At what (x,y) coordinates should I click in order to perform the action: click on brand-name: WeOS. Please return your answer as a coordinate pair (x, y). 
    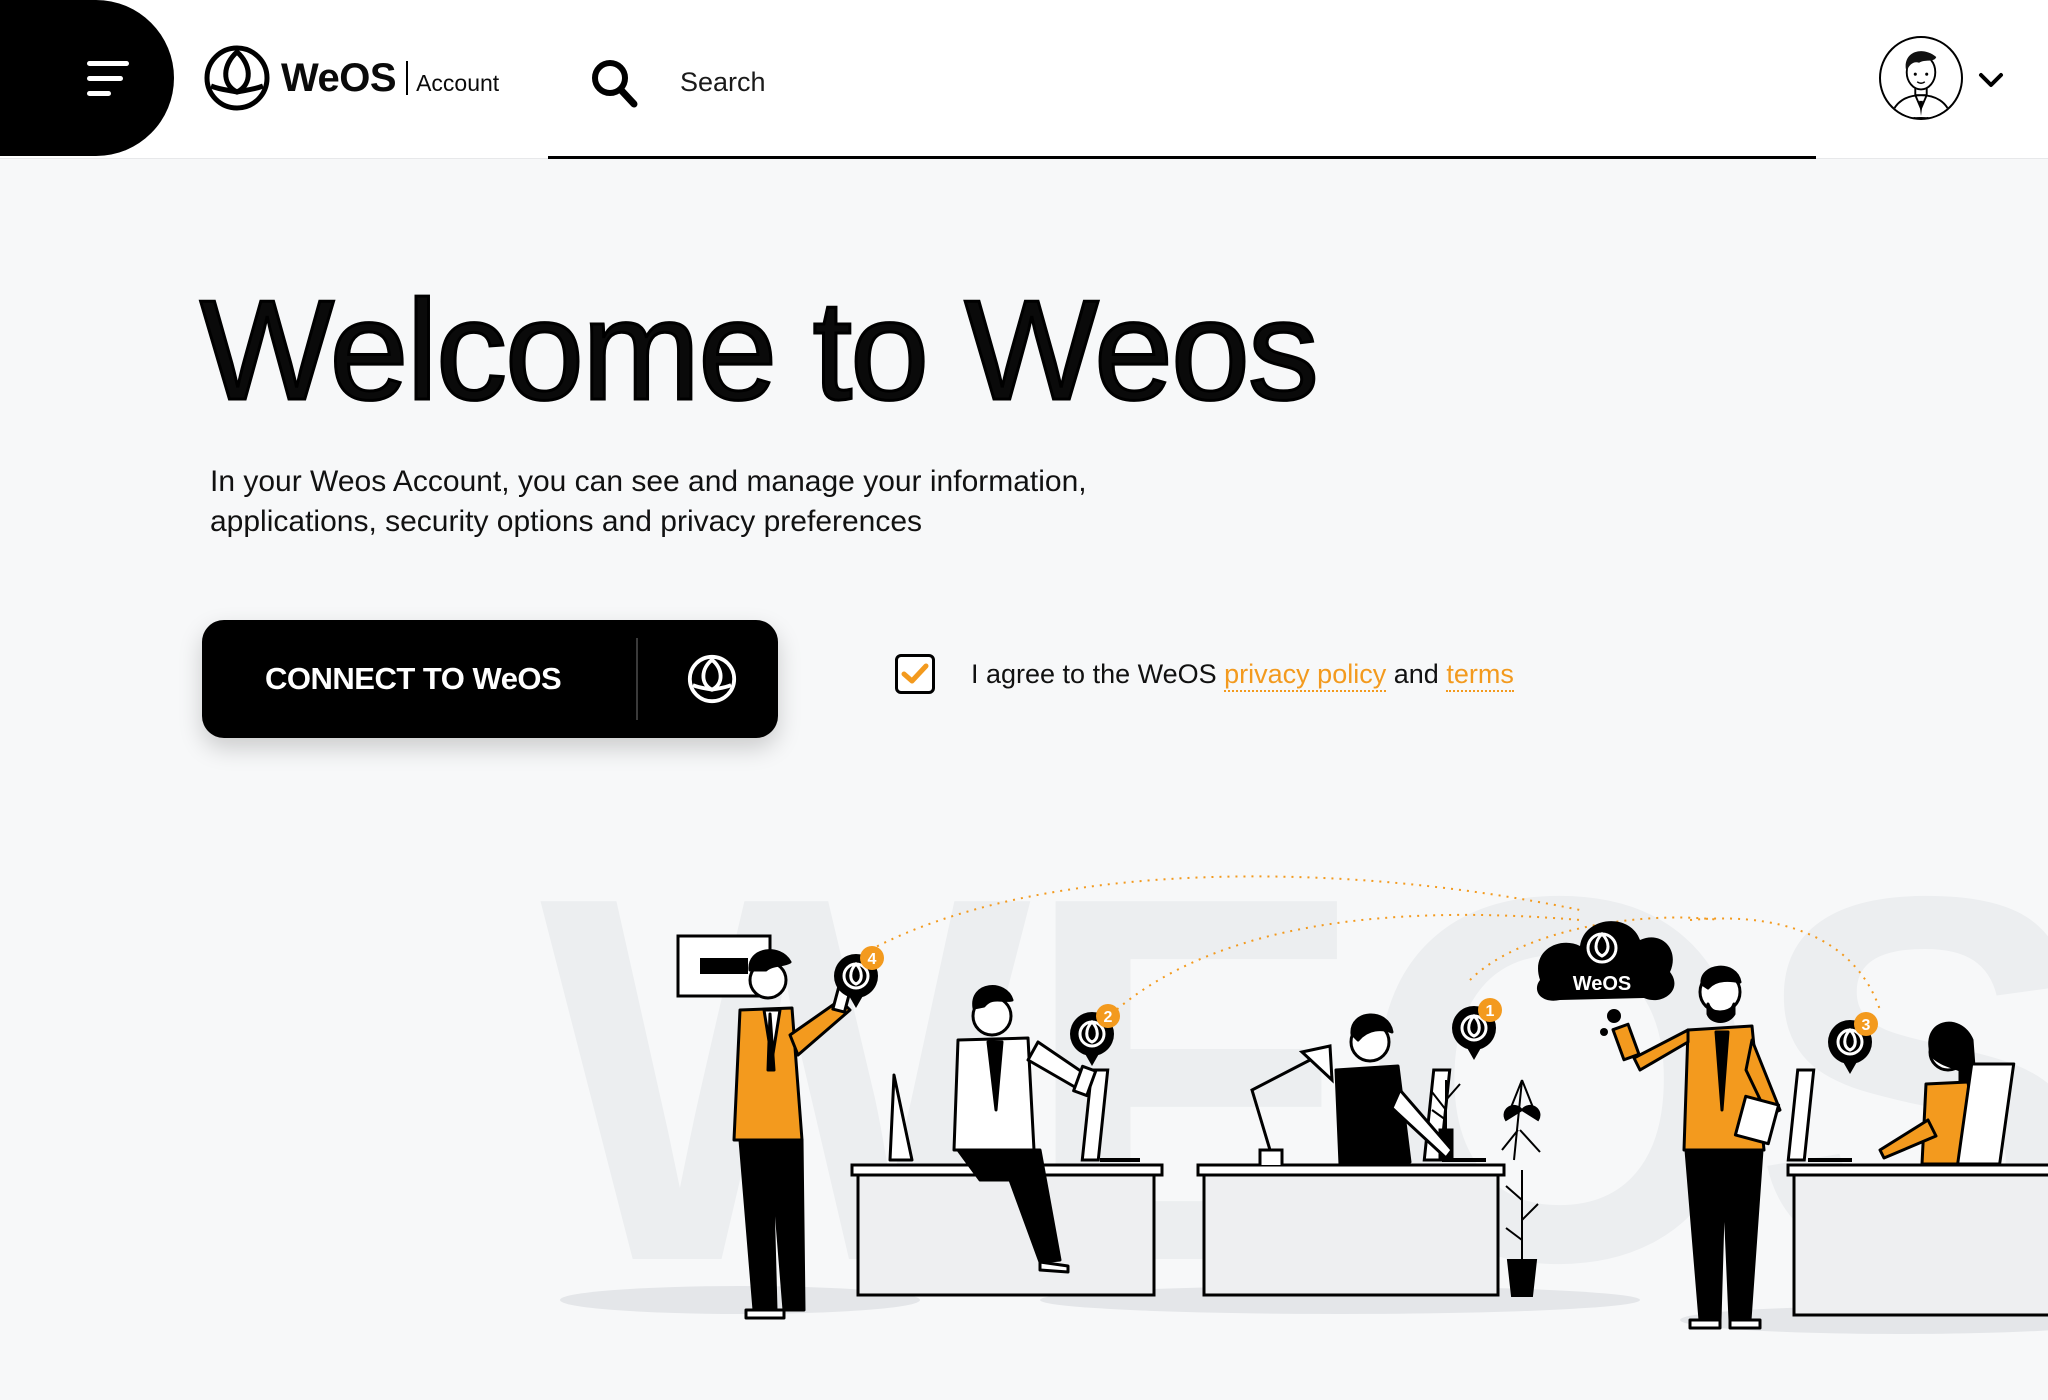
    Looking at the image, I should click on (339, 77).